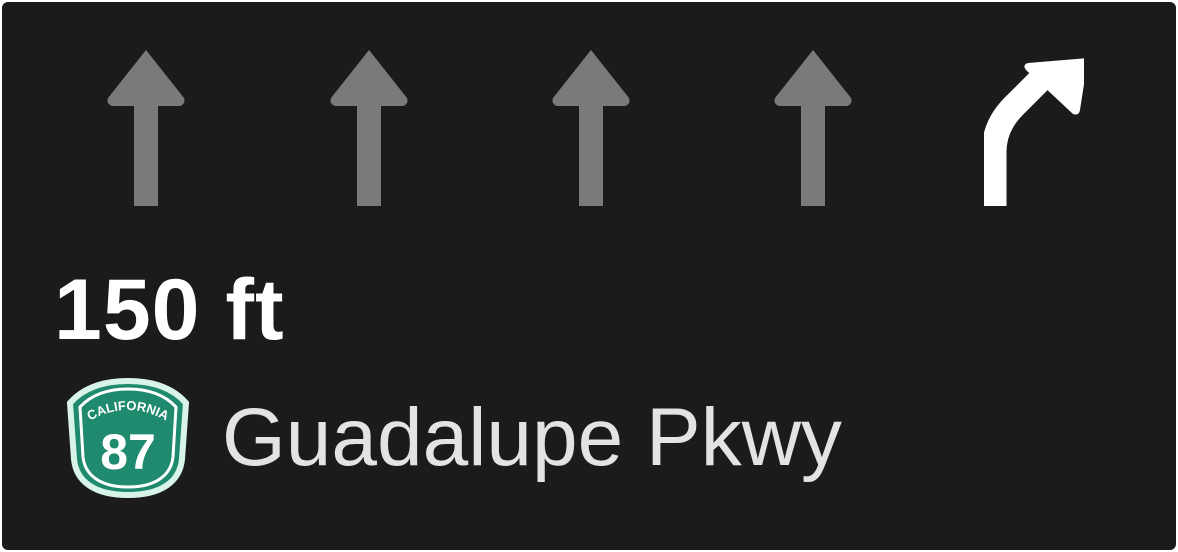 Image resolution: width=1178 pixels, height=552 pixels. Describe the element at coordinates (532, 437) in the screenshot. I see `street-name: Guadalupe Pkwy` at that location.